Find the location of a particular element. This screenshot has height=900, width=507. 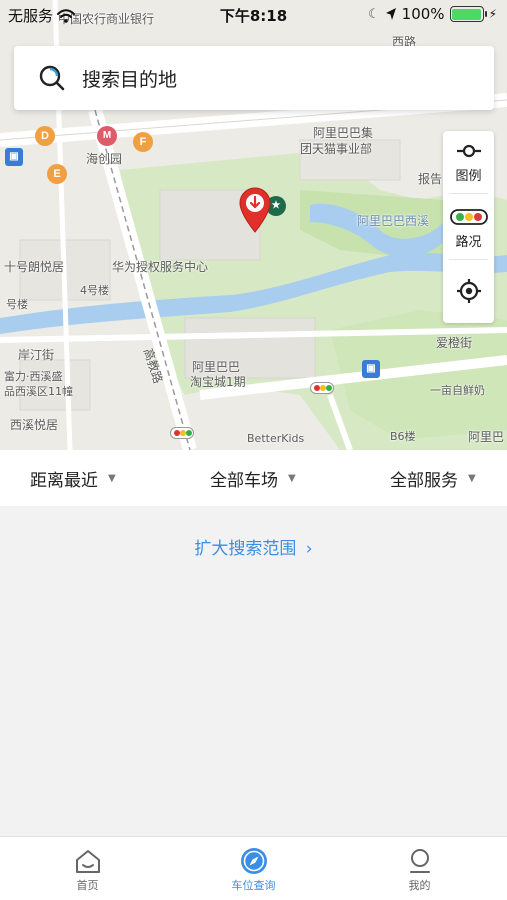

map-label-taobao-city-2: 淘宝城1期 is located at coordinates (218, 382).